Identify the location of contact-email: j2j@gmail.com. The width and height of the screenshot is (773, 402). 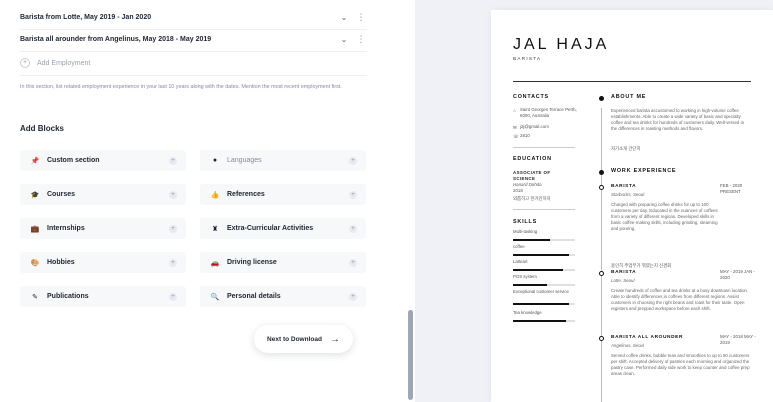
(534, 126).